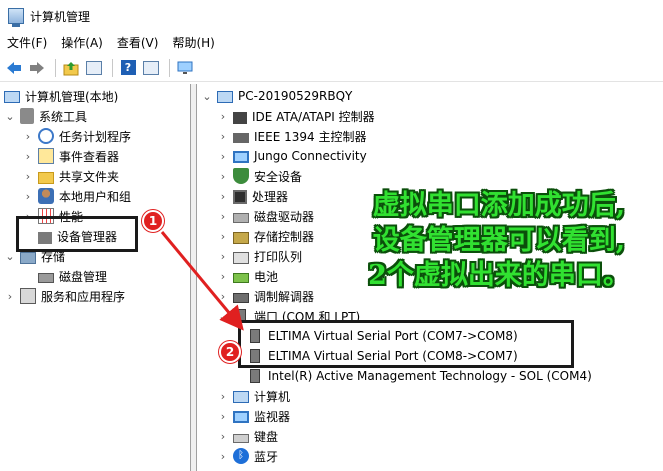 The width and height of the screenshot is (663, 471). I want to click on tree-item-local-users: › 本地用户和组, so click(76, 196).